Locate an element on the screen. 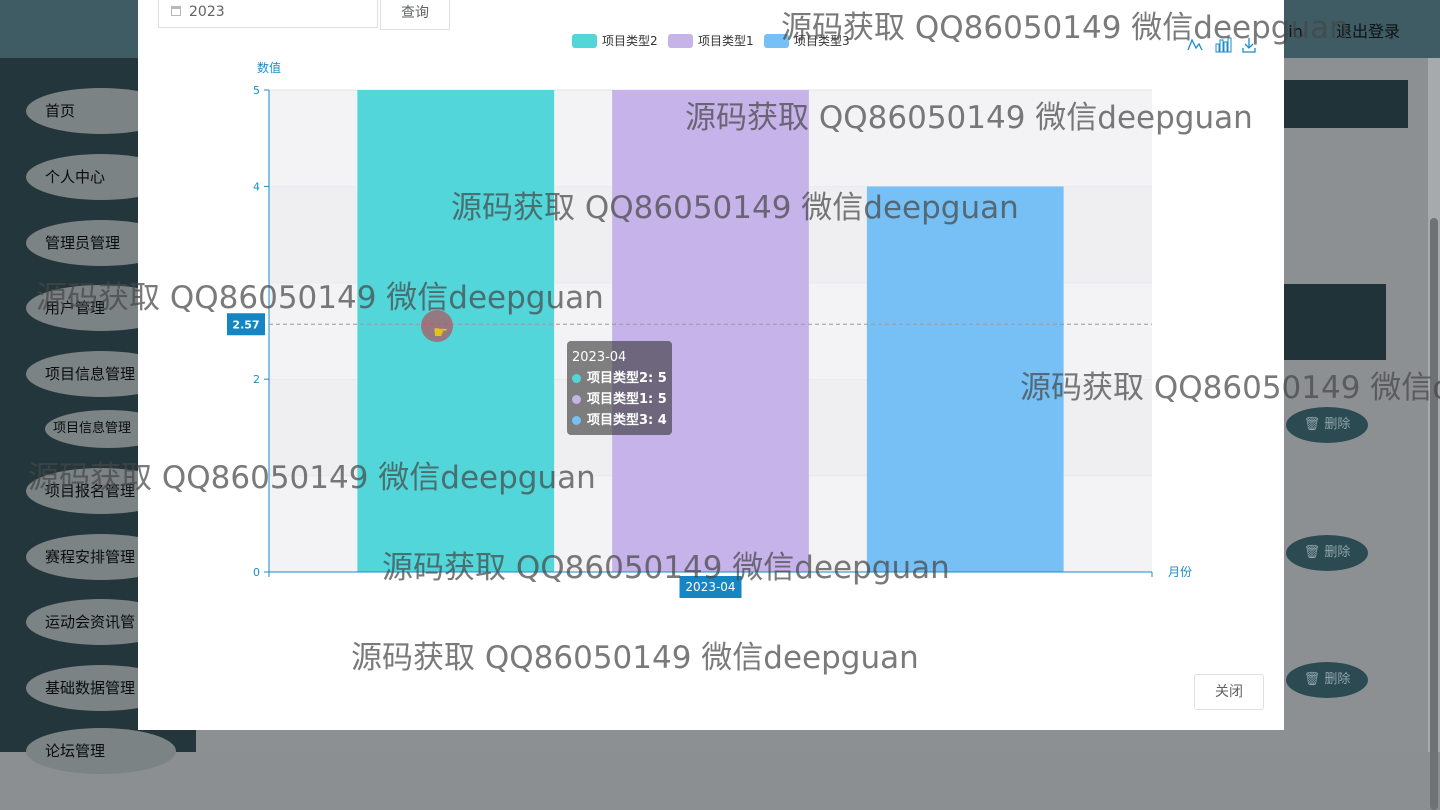 This screenshot has width=1440, height=810. legend-label: 项目类型2 is located at coordinates (630, 41).